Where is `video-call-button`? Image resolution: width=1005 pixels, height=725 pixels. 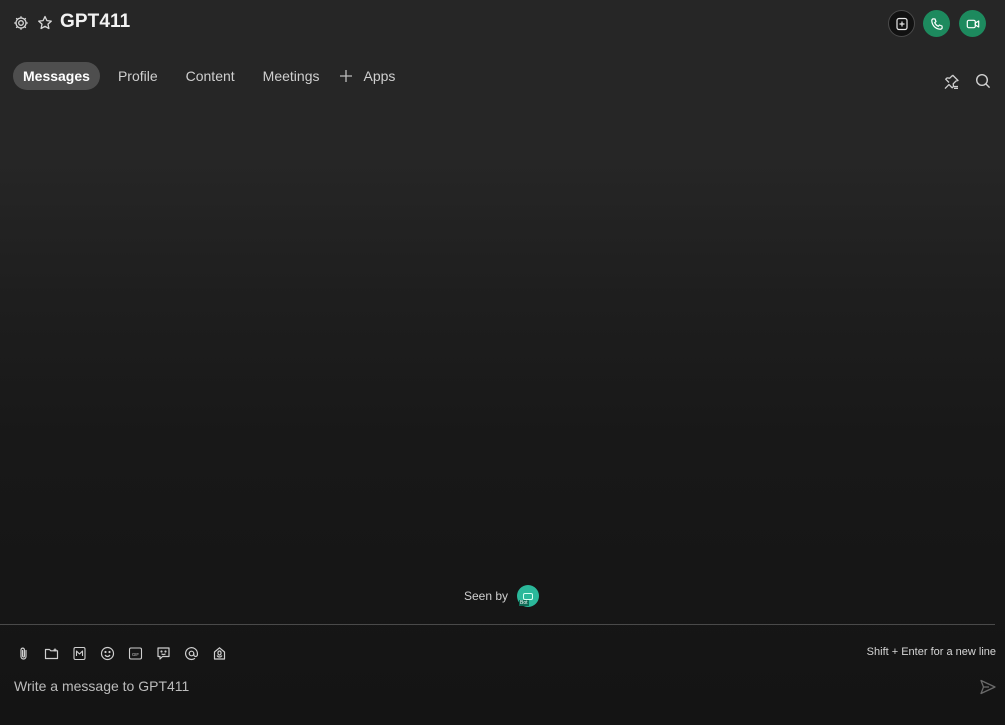 video-call-button is located at coordinates (972, 23).